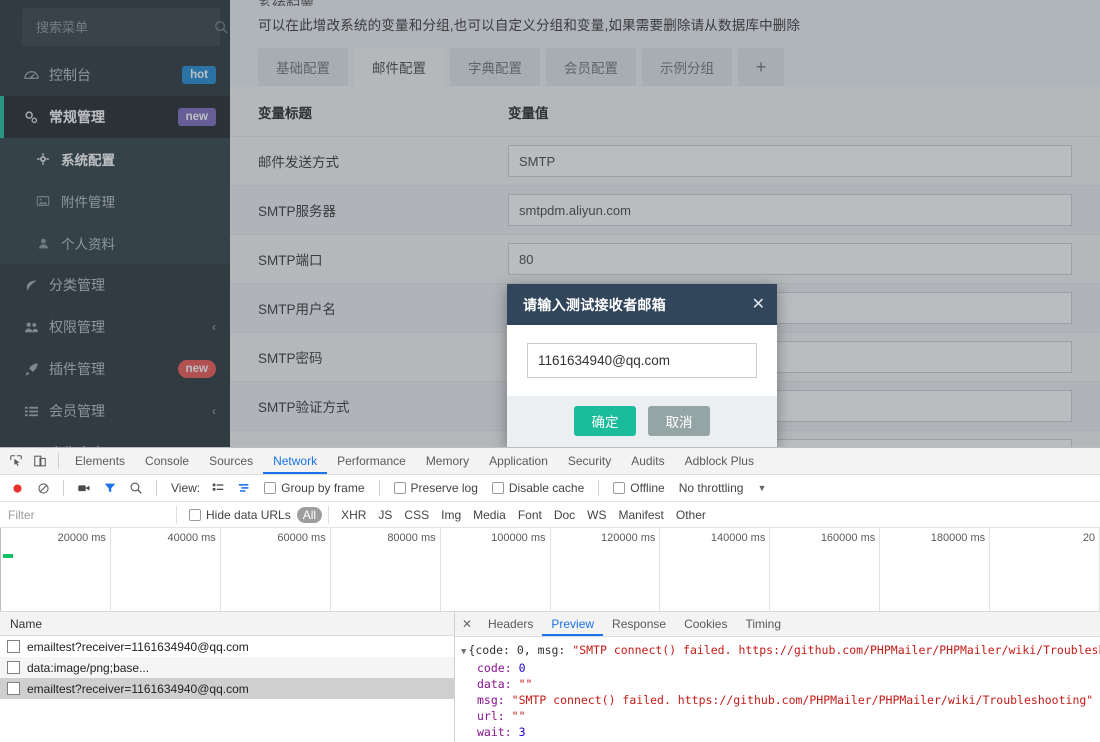 This screenshot has height=742, width=1100. I want to click on cancel-button: 取消, so click(679, 421).